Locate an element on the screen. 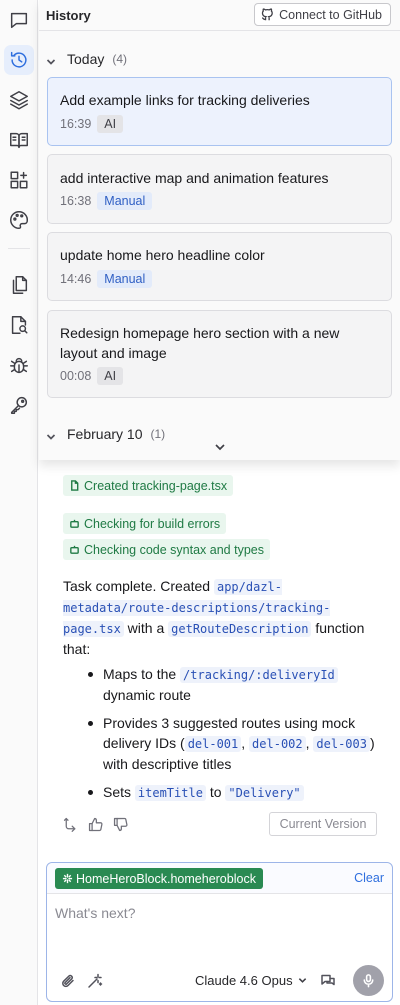 The height and width of the screenshot is (1005, 400). book-icon is located at coordinates (19, 140).